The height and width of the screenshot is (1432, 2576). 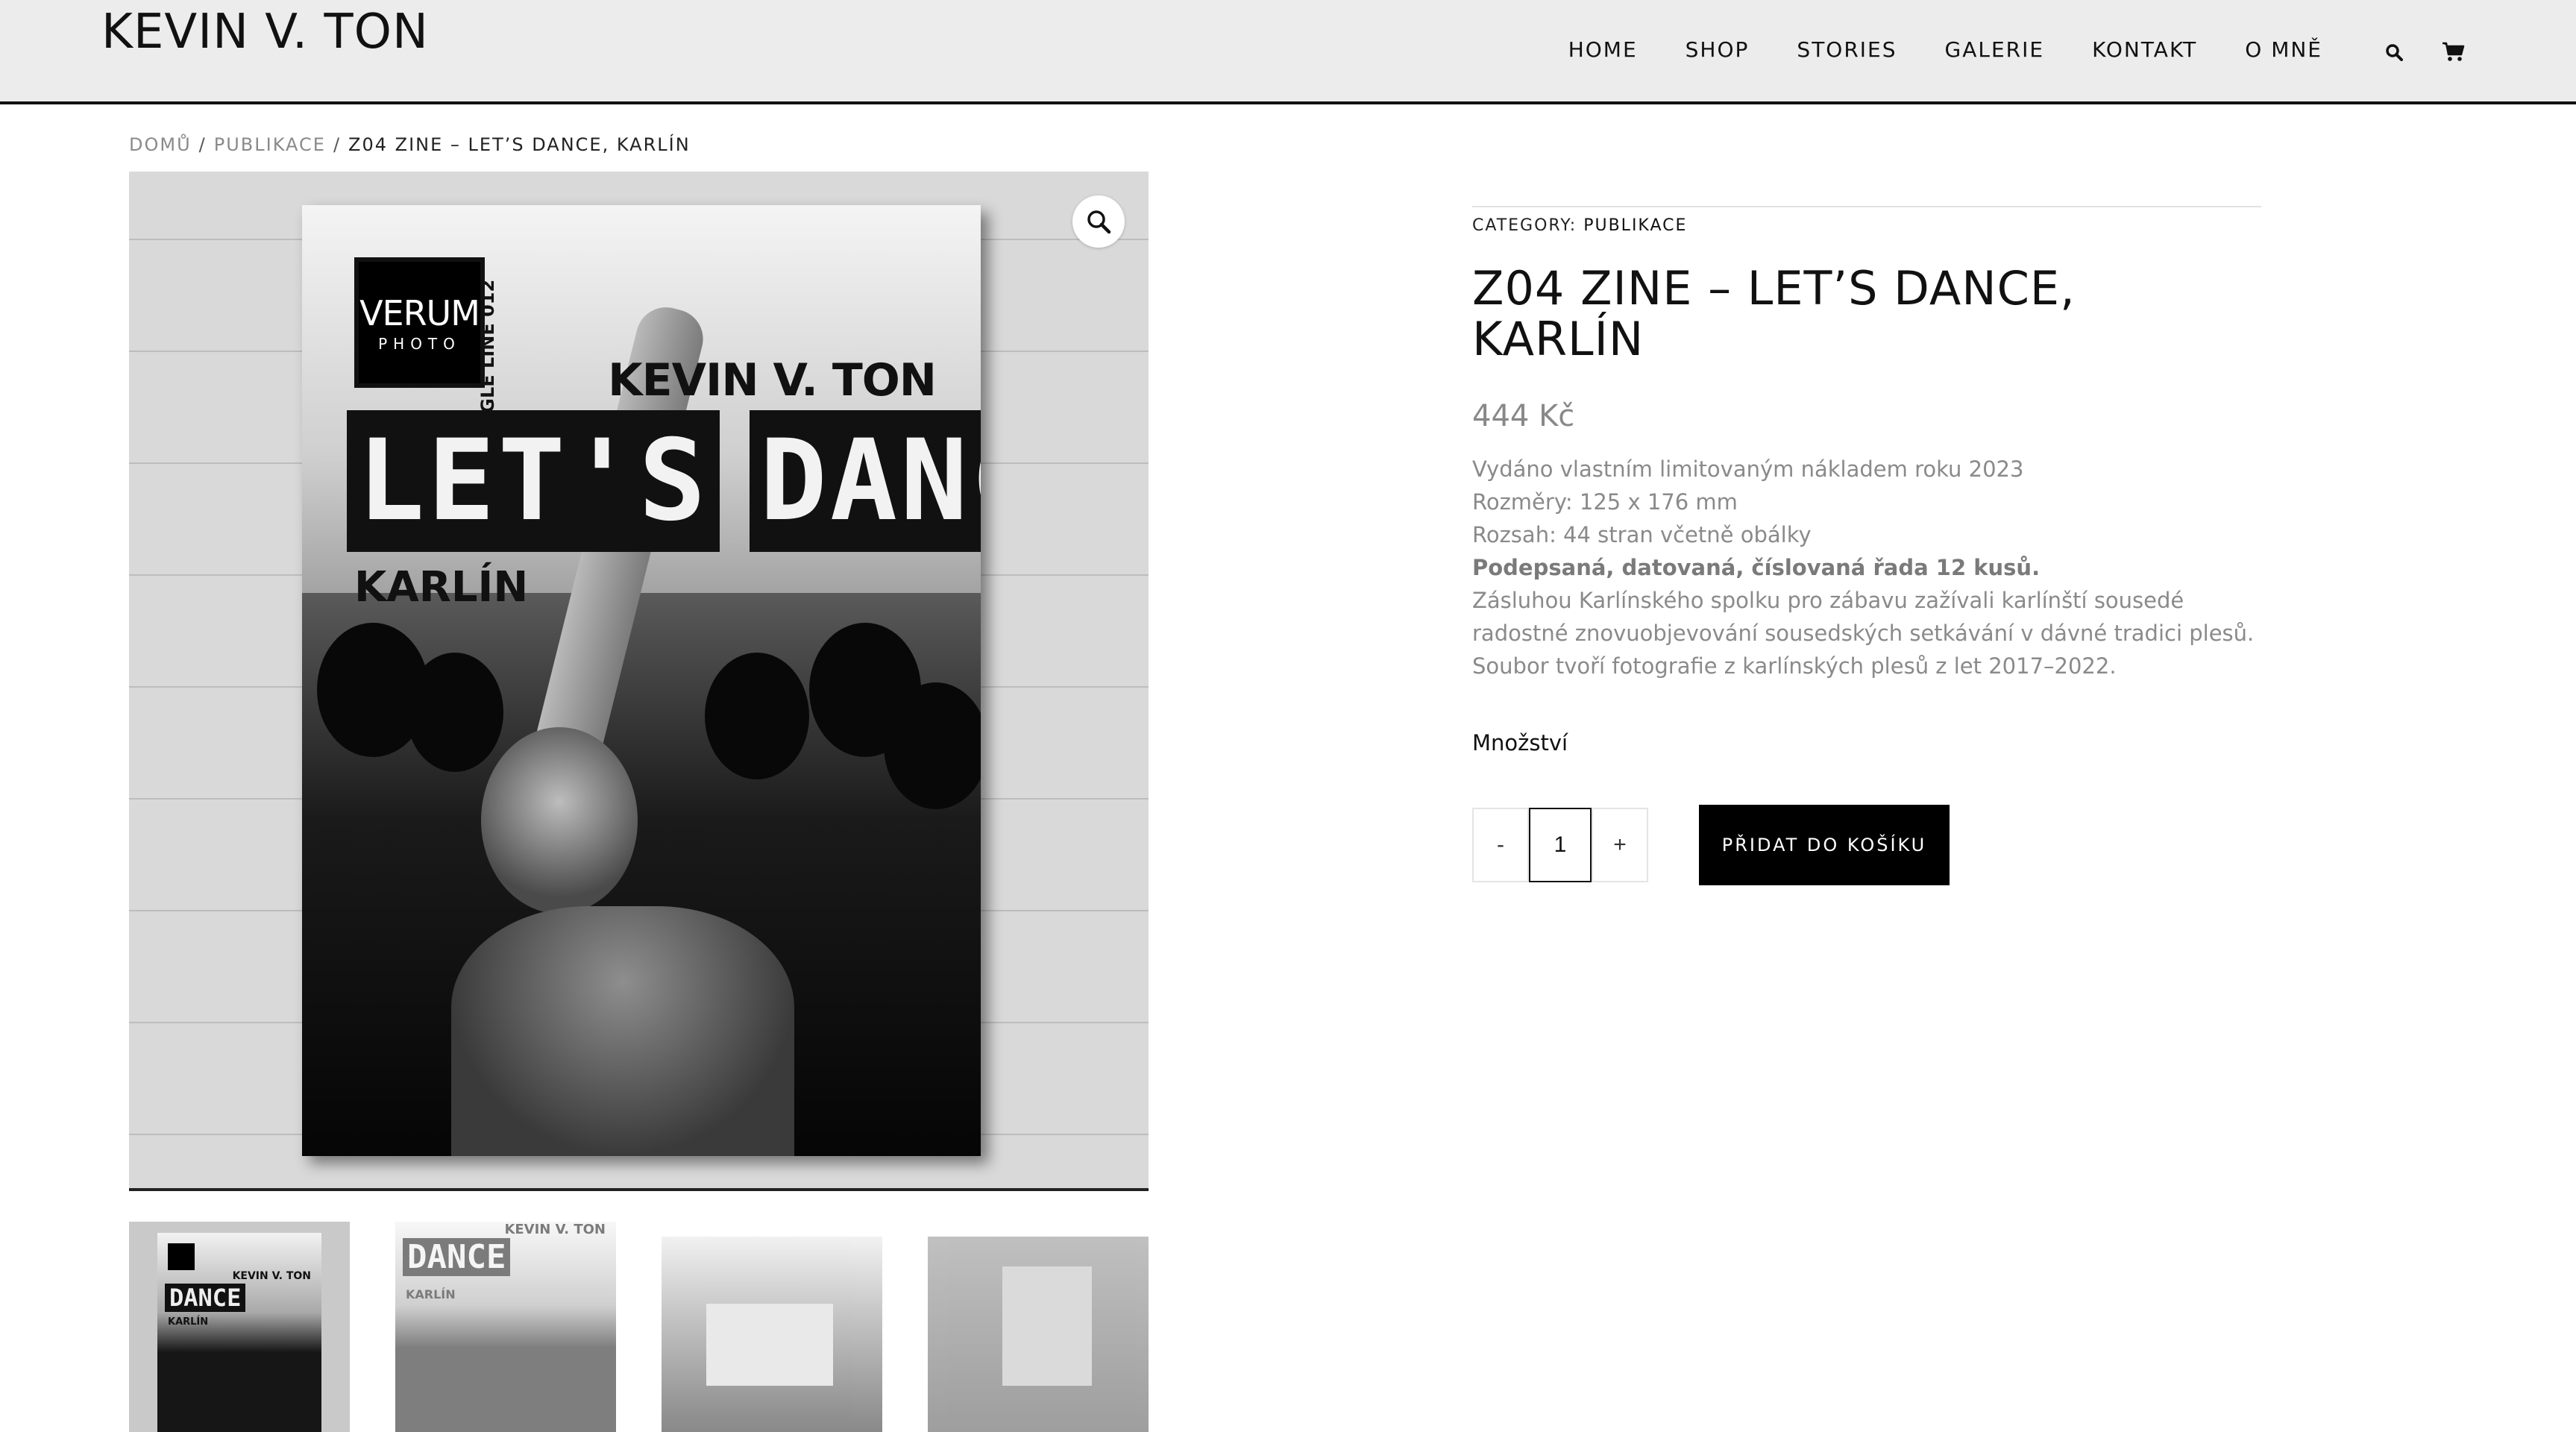 I want to click on cover-title-word: LET'S, so click(x=534, y=481).